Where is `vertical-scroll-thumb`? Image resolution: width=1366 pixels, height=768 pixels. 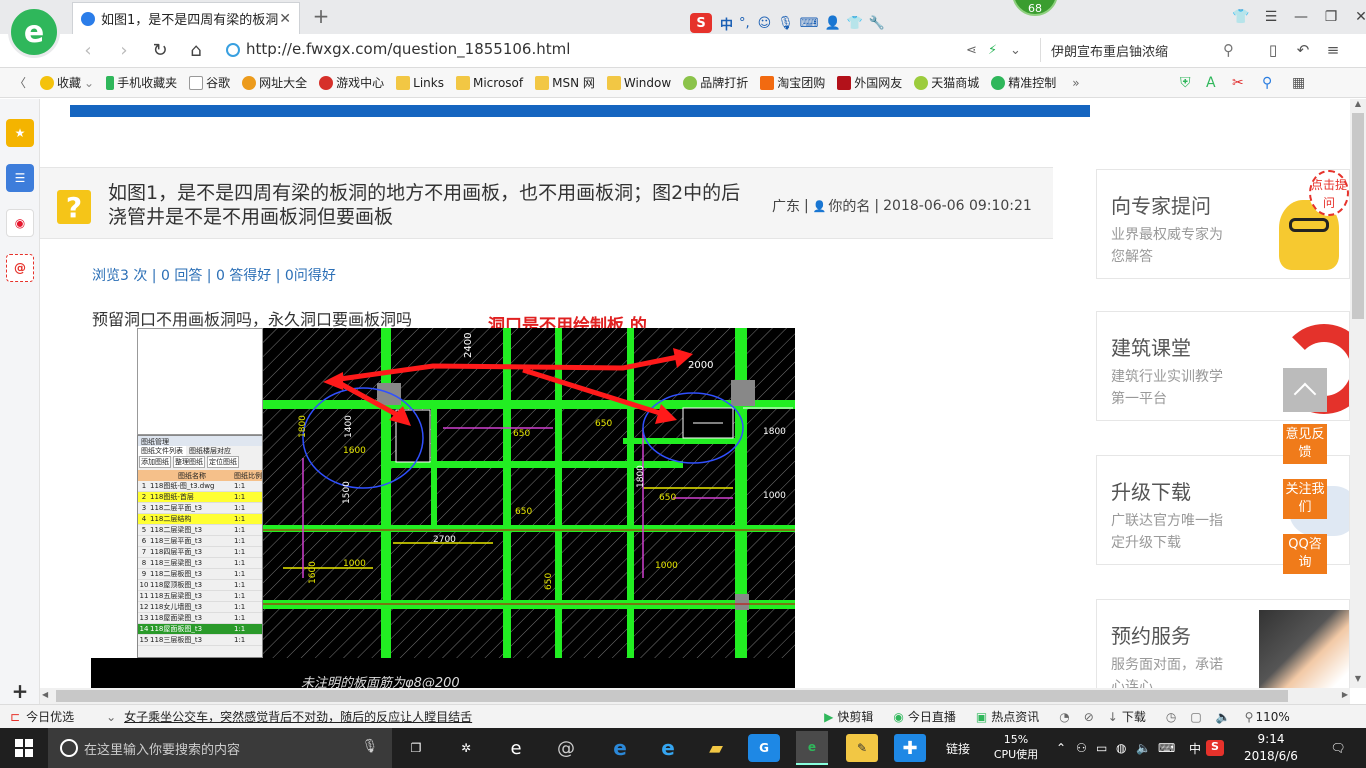 vertical-scroll-thumb is located at coordinates (1358, 216).